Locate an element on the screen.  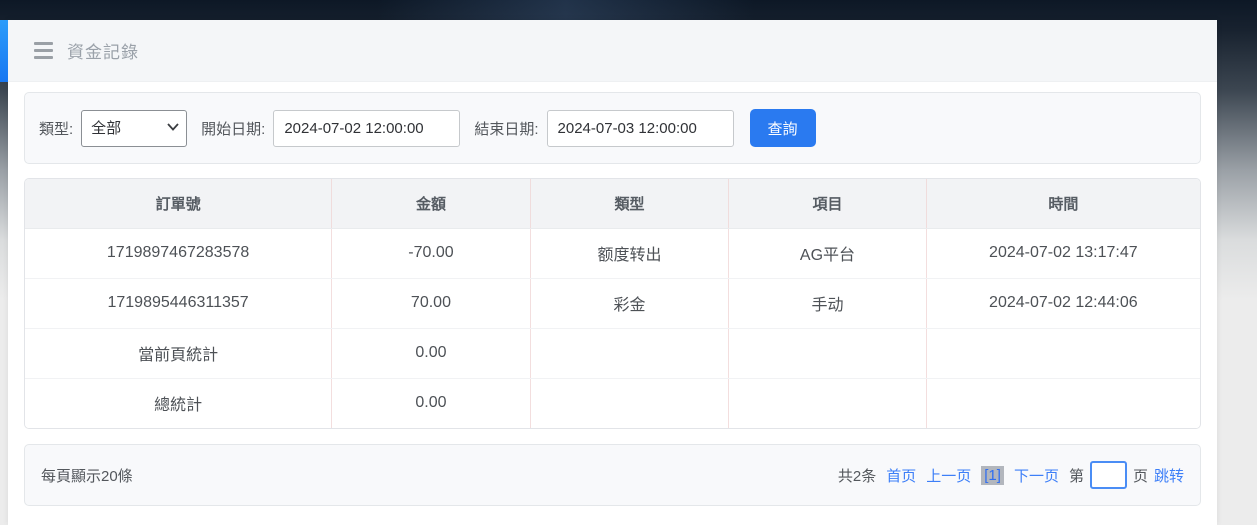
filter-panel: 類型: 全部 開始日期: 結束日期: 查詢 is located at coordinates (612, 128).